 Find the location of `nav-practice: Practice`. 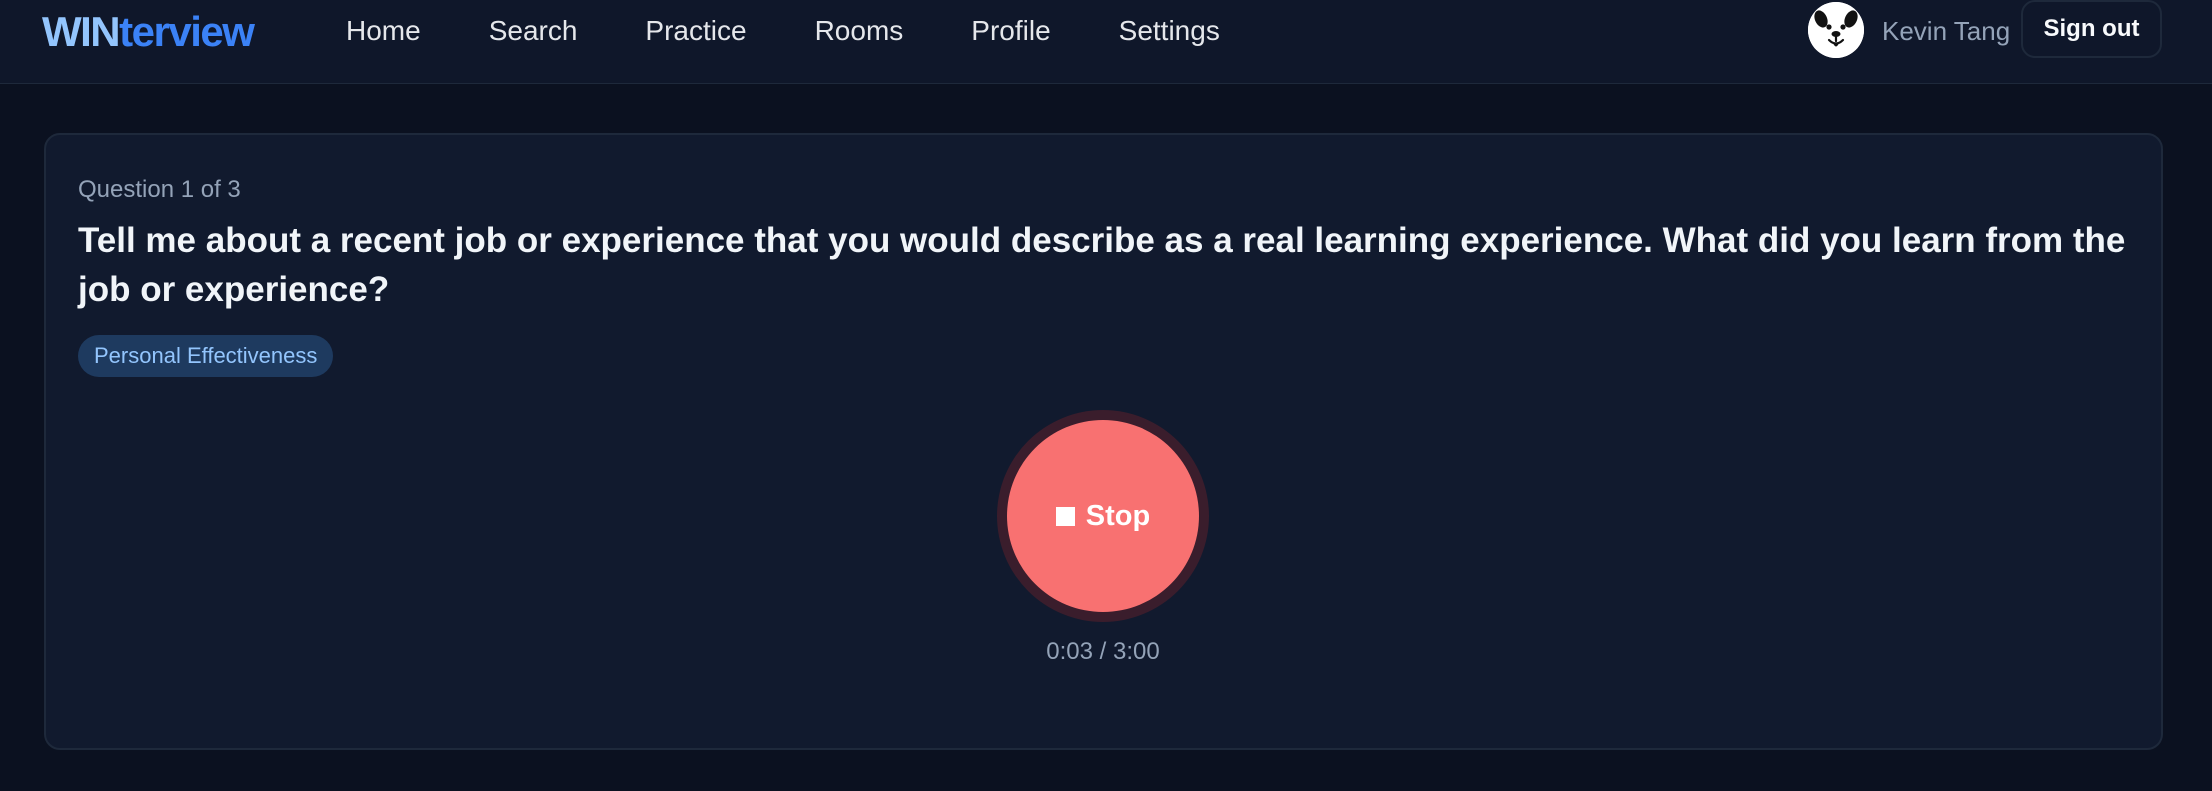

nav-practice: Practice is located at coordinates (695, 31).